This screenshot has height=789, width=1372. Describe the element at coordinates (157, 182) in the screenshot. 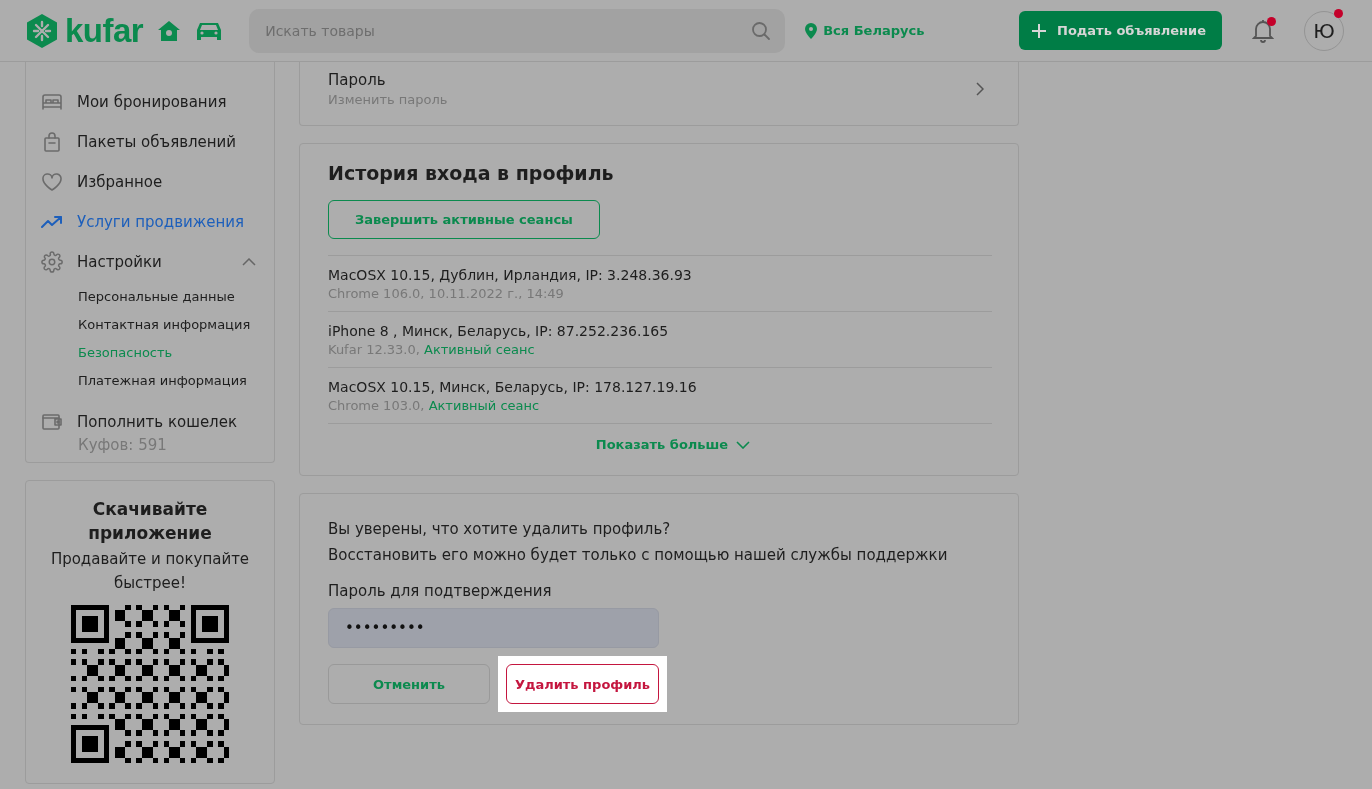

I see `sidebar-item: Избранное` at that location.